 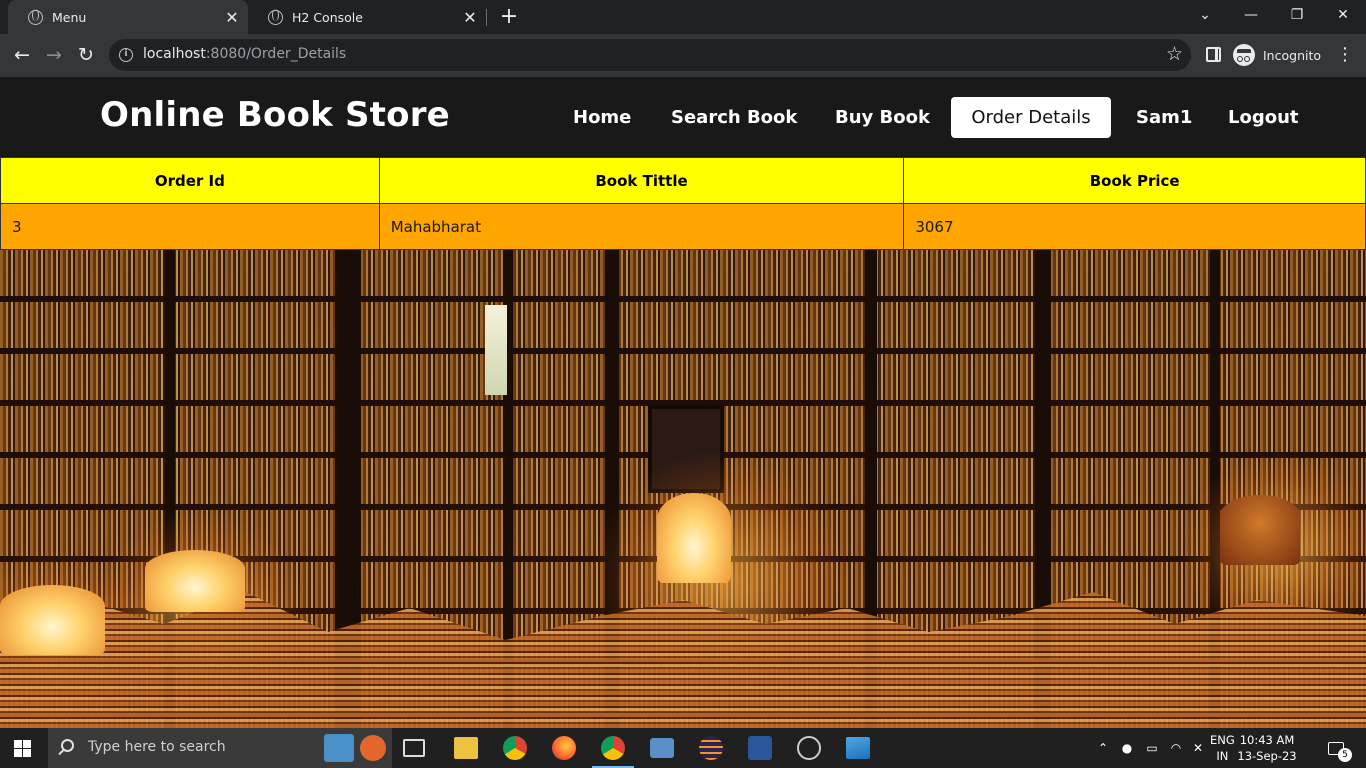 I want to click on incognito-profile-button: Incognito, so click(x=1277, y=55).